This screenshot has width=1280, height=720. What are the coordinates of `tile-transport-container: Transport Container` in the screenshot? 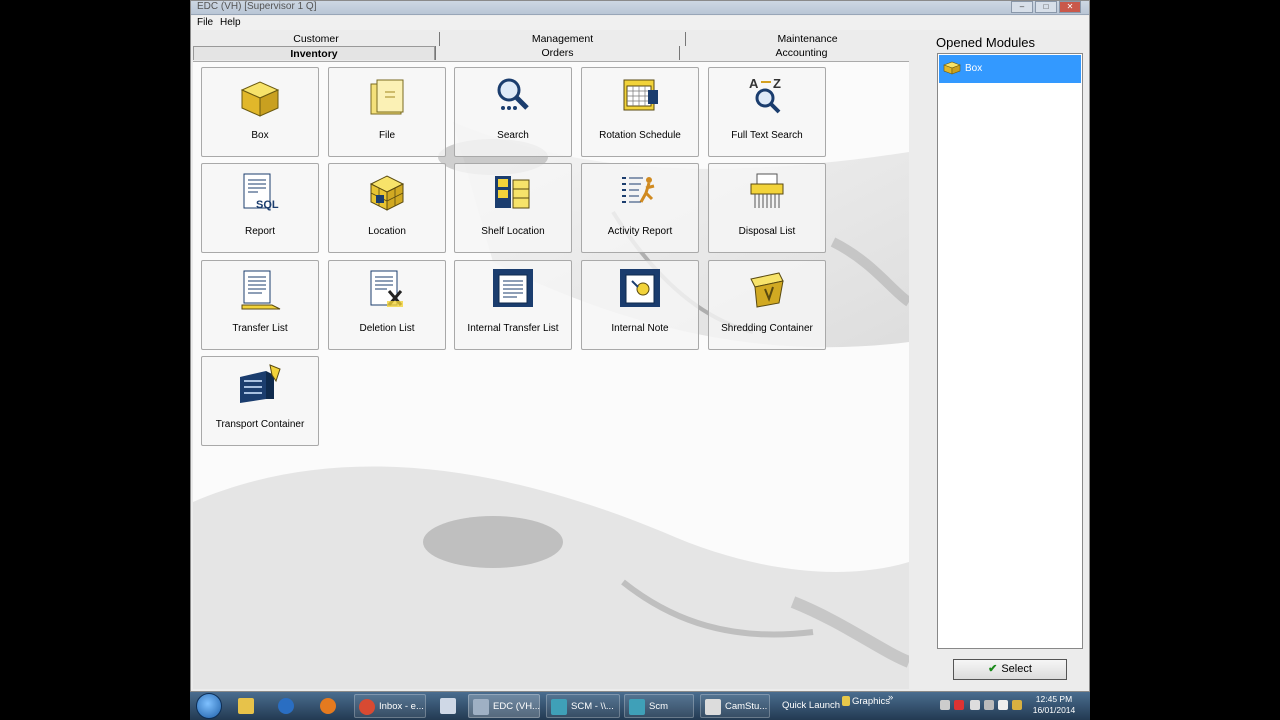 It's located at (260, 401).